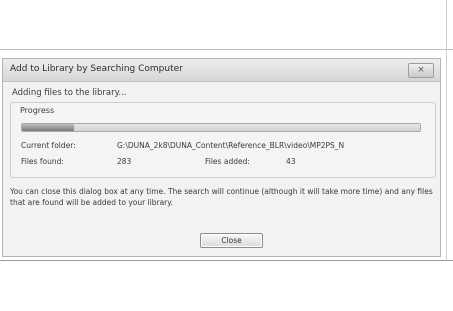 Image resolution: width=453 pixels, height=311 pixels. What do you see at coordinates (221, 127) in the screenshot?
I see `progress-bar` at bounding box center [221, 127].